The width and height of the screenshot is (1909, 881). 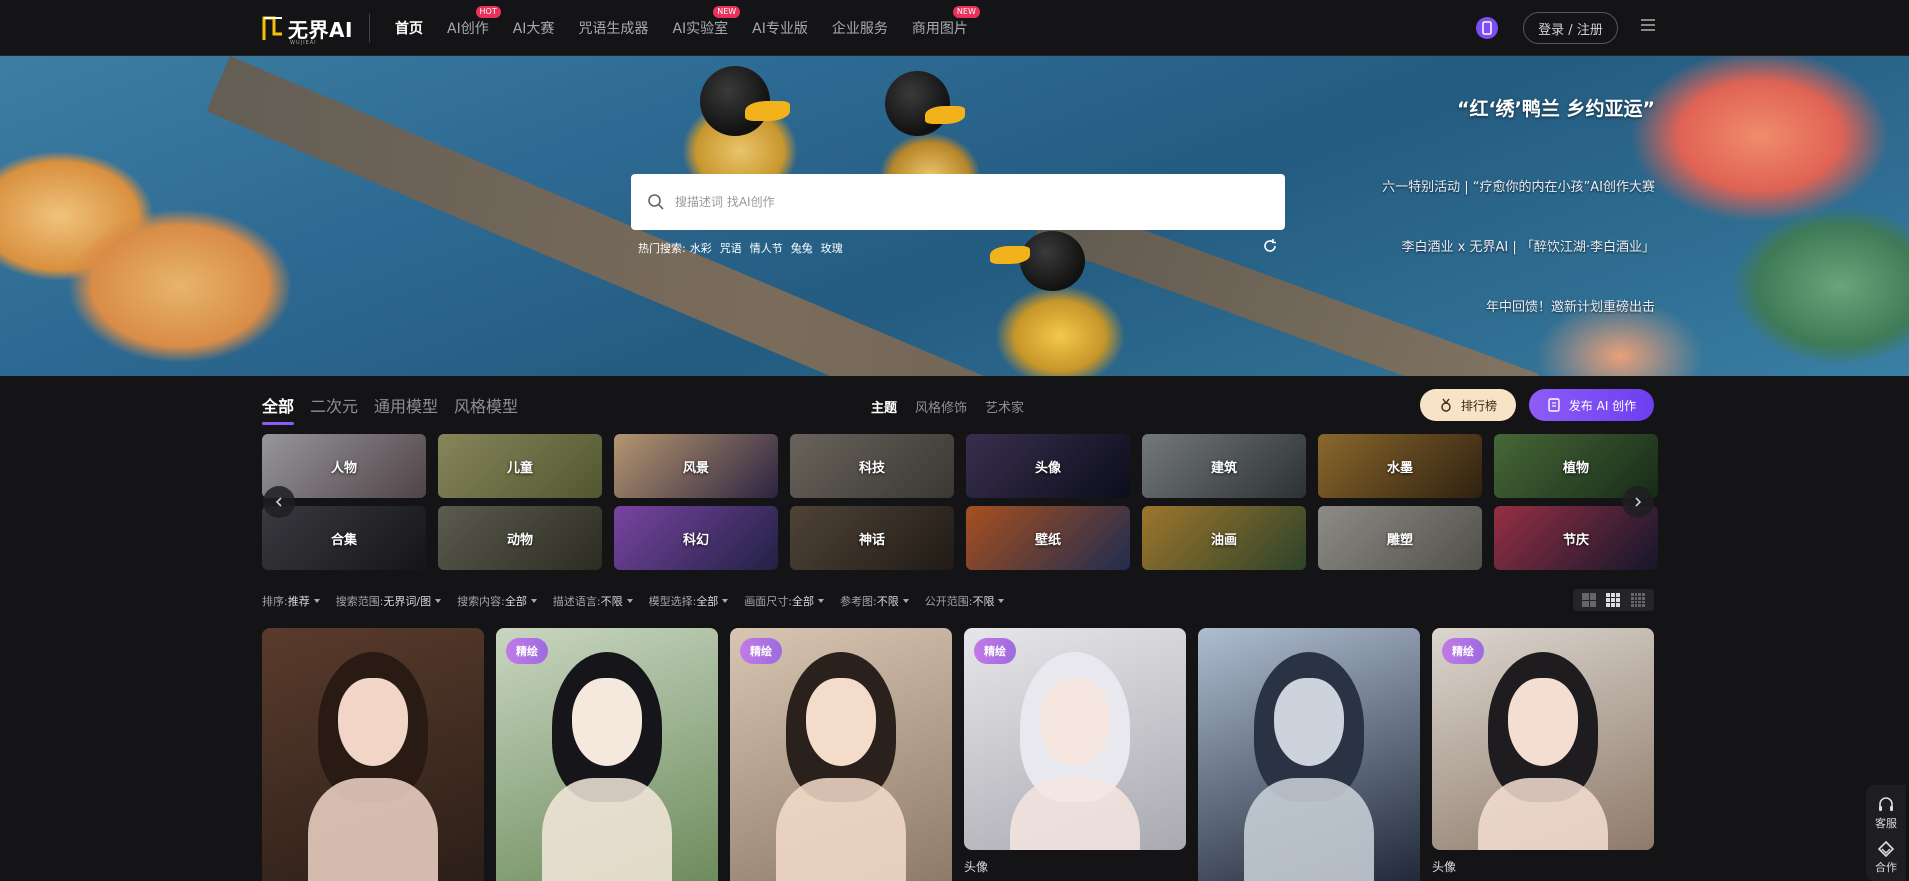 I want to click on nav-link: AI实验室 NEW, so click(x=706, y=22).